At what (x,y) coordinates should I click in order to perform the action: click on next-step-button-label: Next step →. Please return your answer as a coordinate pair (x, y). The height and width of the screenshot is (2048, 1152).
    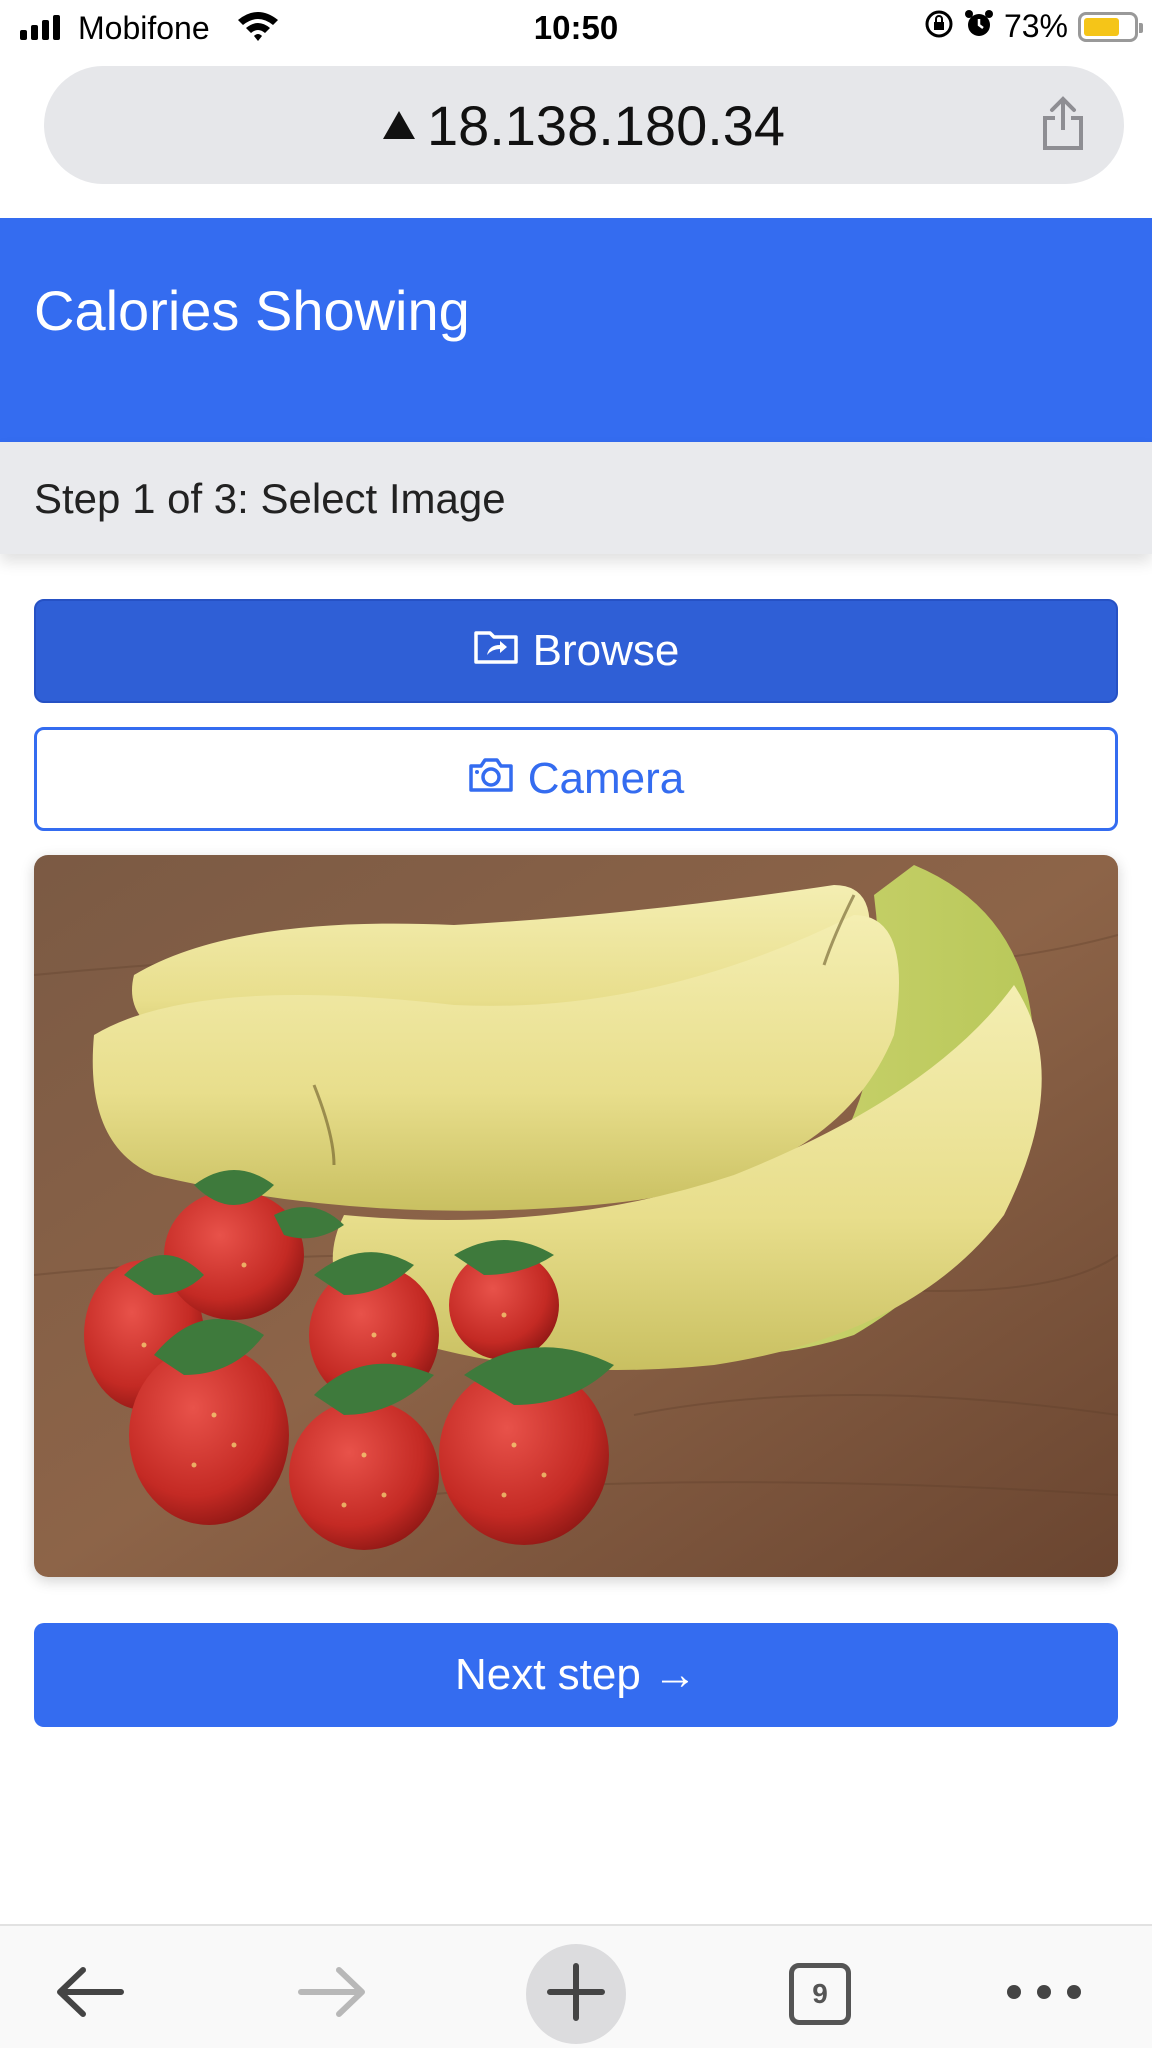
    Looking at the image, I should click on (576, 1674).